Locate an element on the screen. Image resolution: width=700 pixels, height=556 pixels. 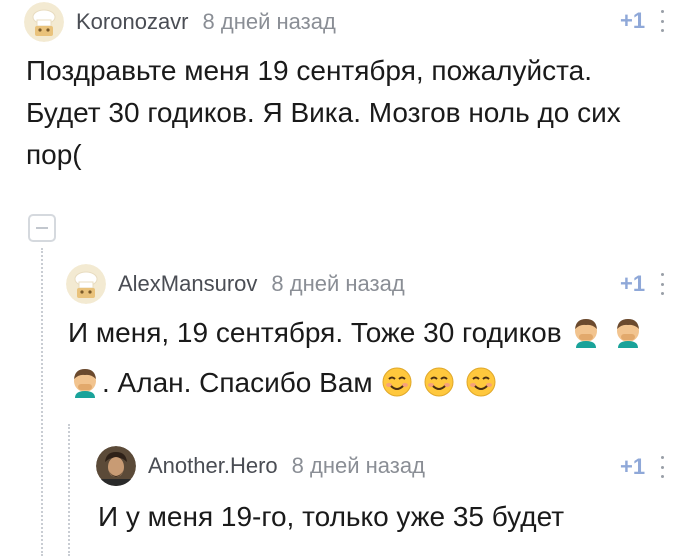
comment-author: AlexMansurov is located at coordinates (187, 284).